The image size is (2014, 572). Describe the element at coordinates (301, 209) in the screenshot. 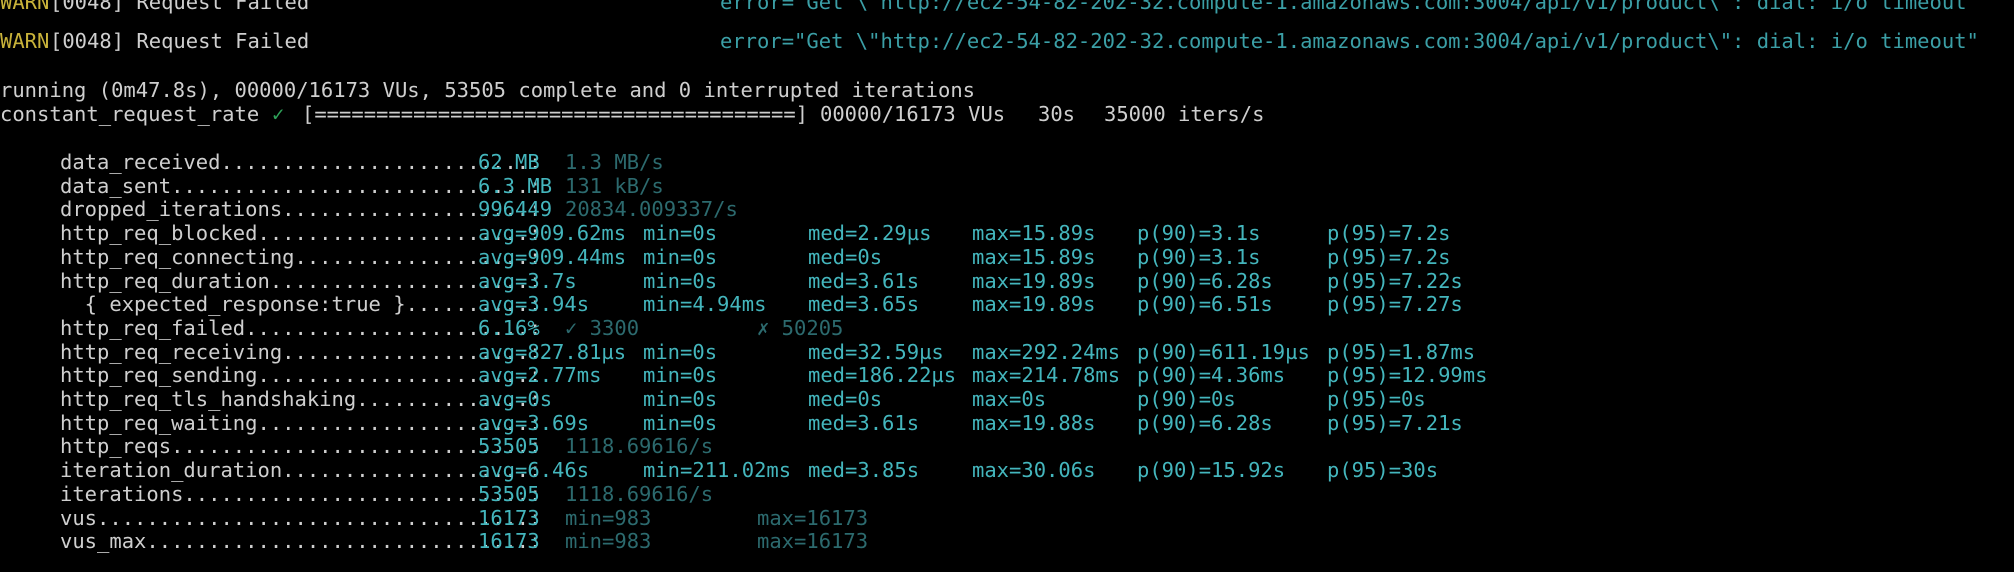

I see `metric-label: dropped_iterations....................:` at that location.